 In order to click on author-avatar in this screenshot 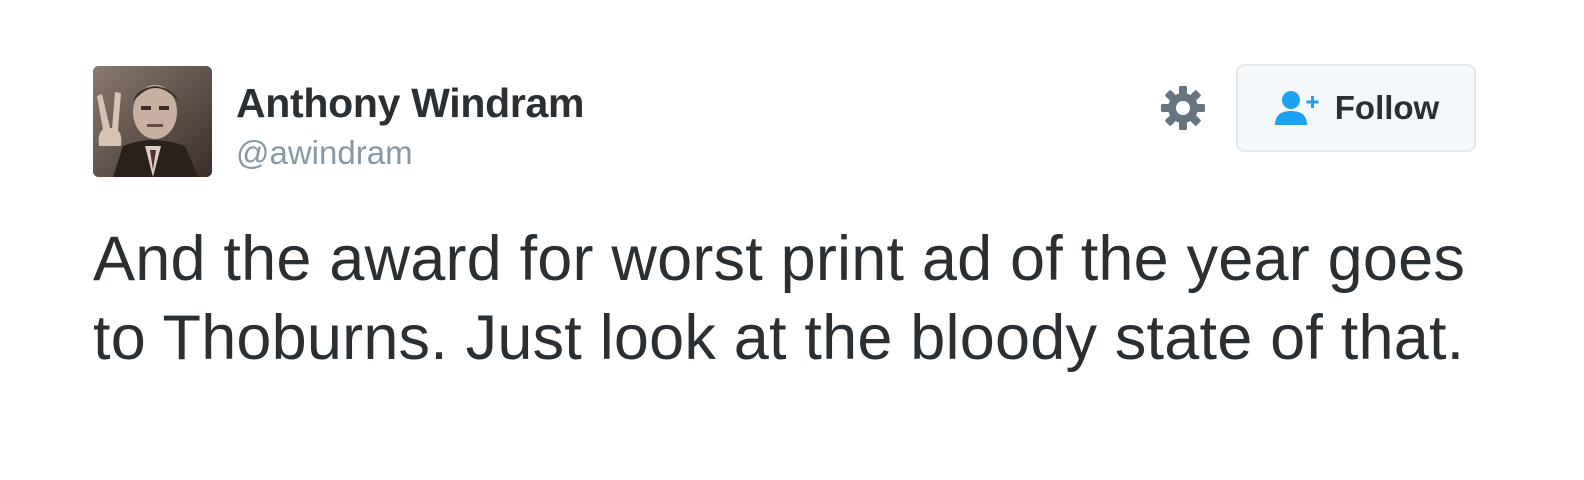, I will do `click(152, 121)`.